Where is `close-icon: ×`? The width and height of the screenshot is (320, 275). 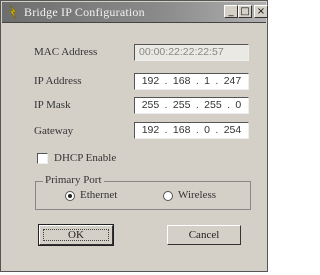
close-icon: × is located at coordinates (261, 11).